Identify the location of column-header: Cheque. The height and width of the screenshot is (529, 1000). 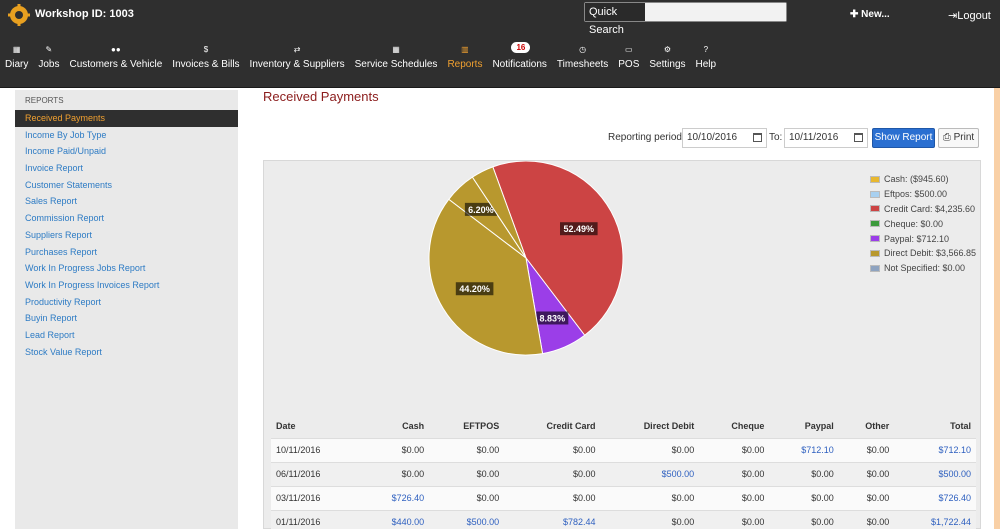
(734, 426).